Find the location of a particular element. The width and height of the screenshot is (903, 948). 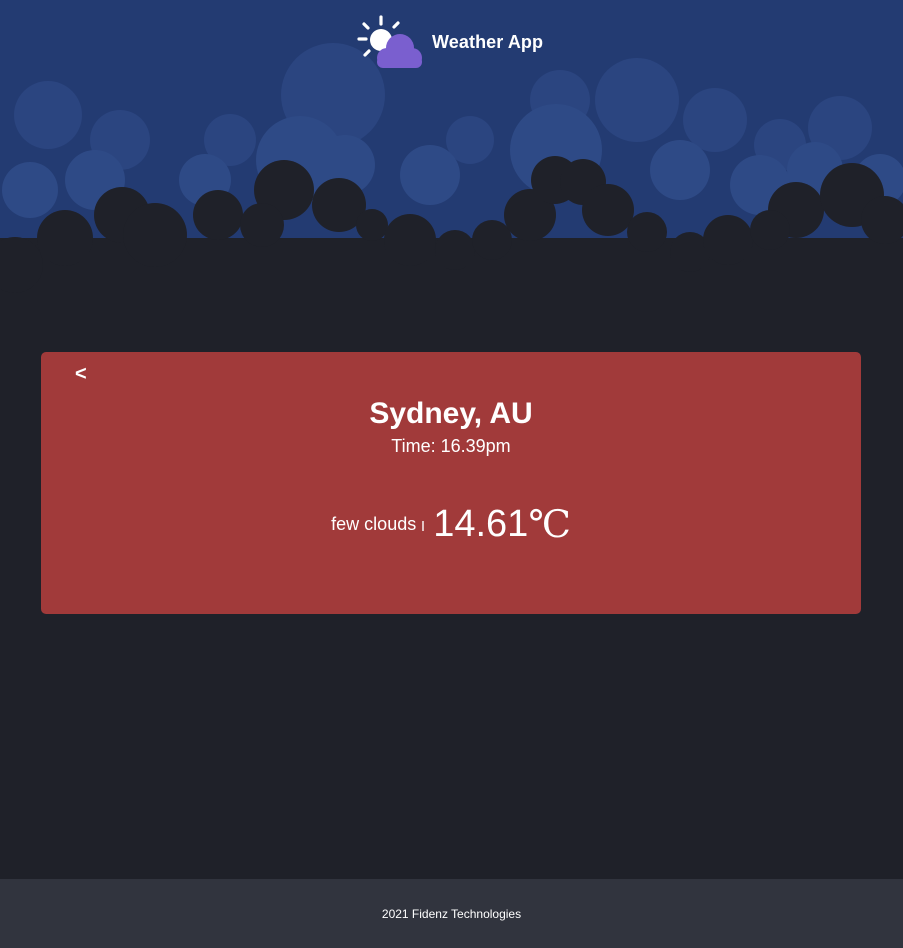

footer: 2021 Fidenz Technologies is located at coordinates (451, 913).